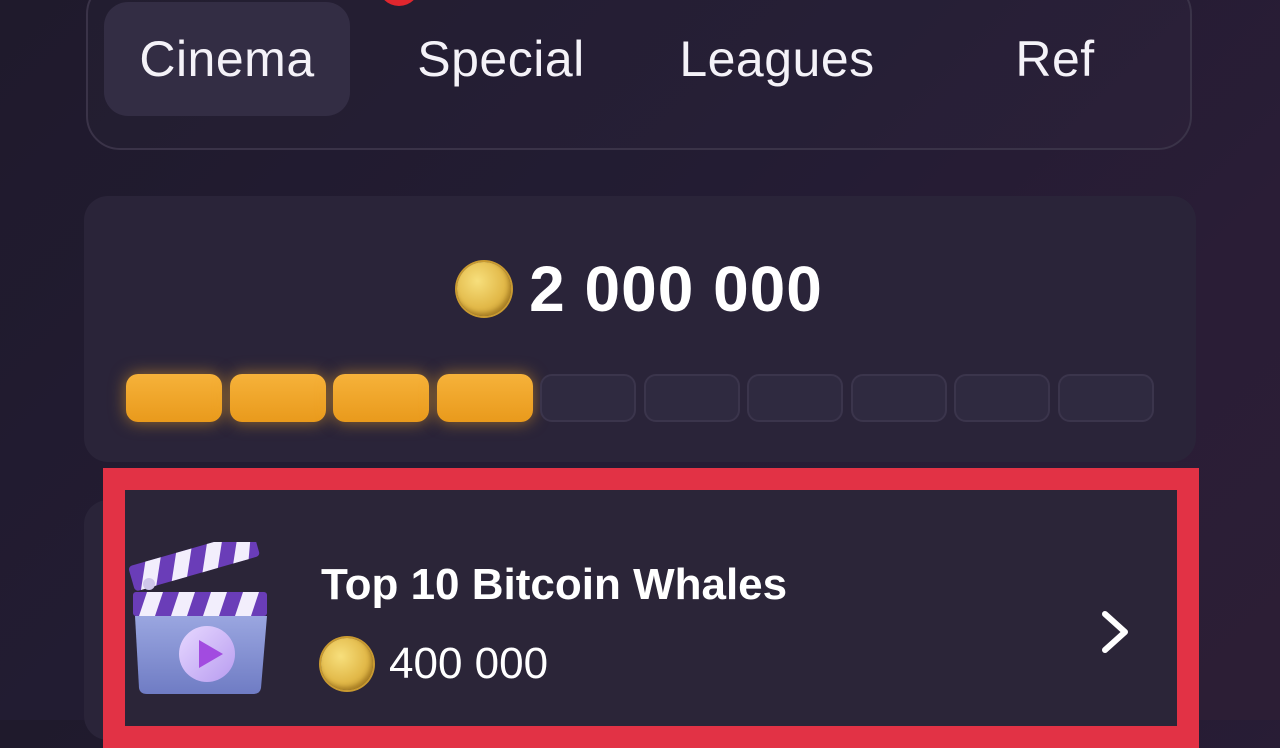 This screenshot has width=1280, height=748. I want to click on tab-ref: Ref, so click(1055, 59).